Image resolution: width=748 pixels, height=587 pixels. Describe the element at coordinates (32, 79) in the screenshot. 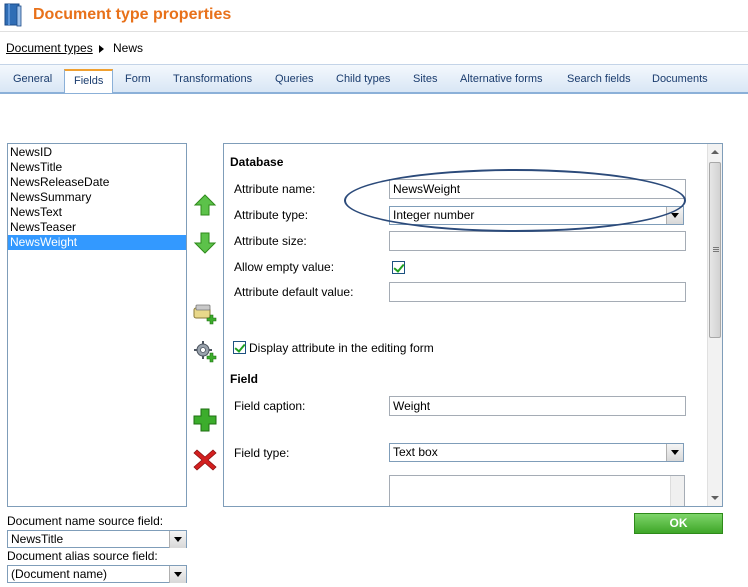

I see `tab-general: General` at that location.